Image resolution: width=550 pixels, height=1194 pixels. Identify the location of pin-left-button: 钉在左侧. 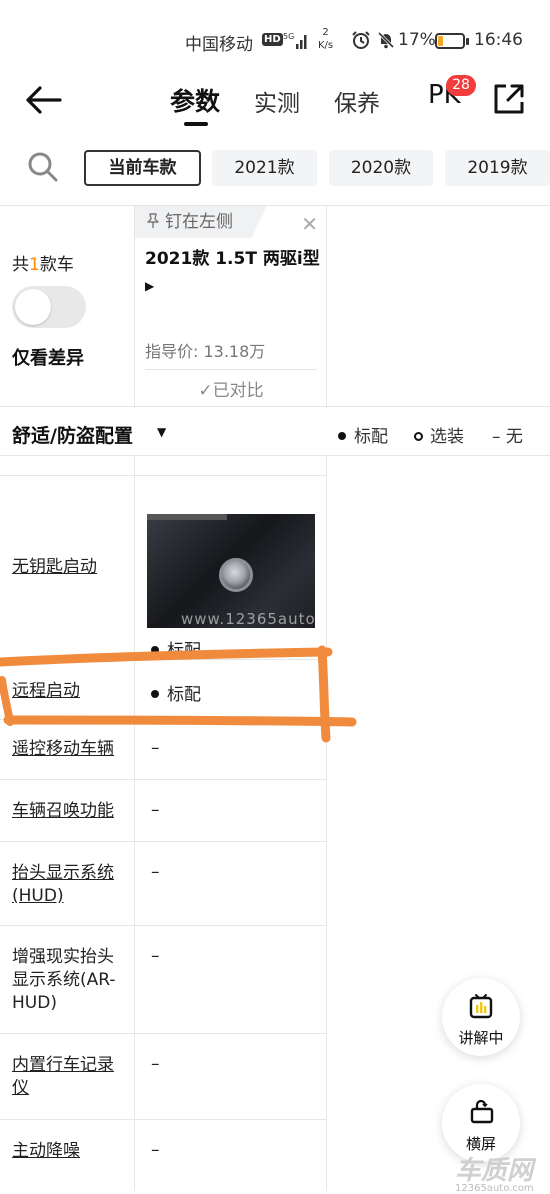
(201, 222).